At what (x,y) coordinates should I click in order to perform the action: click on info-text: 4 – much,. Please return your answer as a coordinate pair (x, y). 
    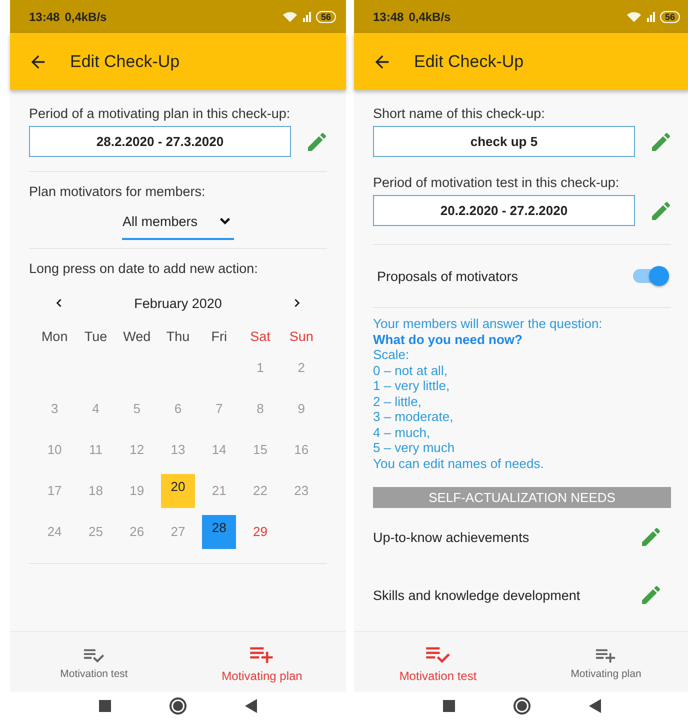
    Looking at the image, I should click on (401, 432).